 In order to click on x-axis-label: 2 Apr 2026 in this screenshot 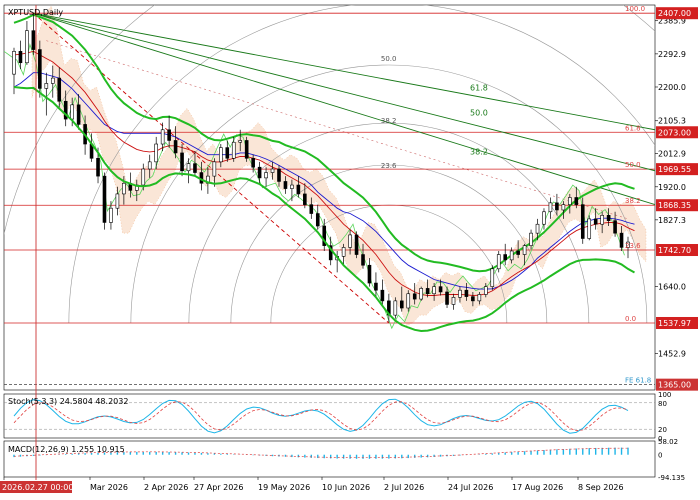, I will do `click(166, 487)`.